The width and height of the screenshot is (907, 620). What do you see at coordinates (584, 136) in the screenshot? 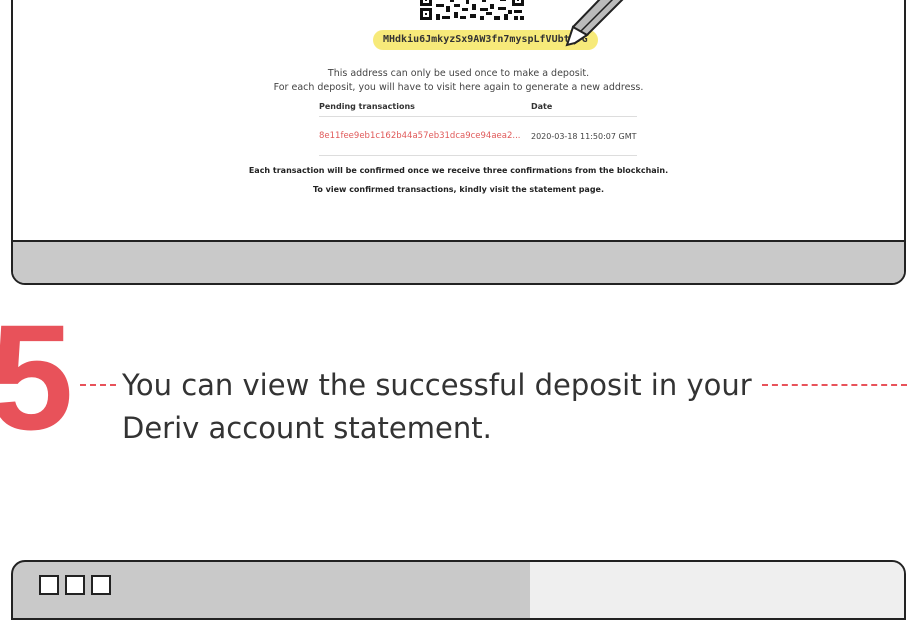
I see `transaction-date: 2020-03-18 11:50:07 GMT` at bounding box center [584, 136].